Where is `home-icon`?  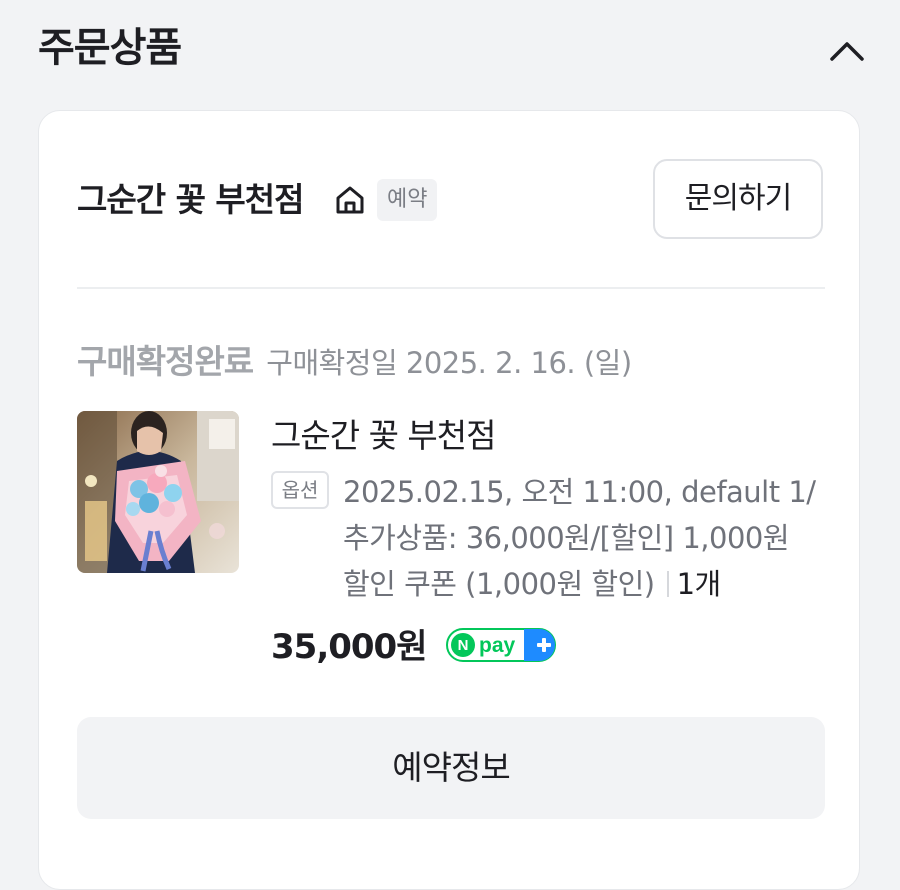
home-icon is located at coordinates (350, 200).